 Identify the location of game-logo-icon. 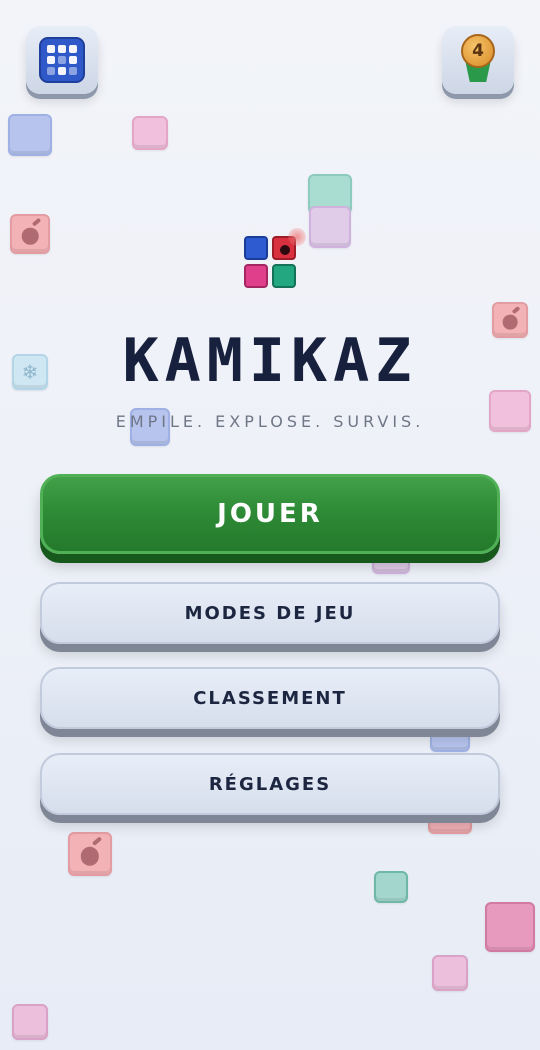
(275, 260).